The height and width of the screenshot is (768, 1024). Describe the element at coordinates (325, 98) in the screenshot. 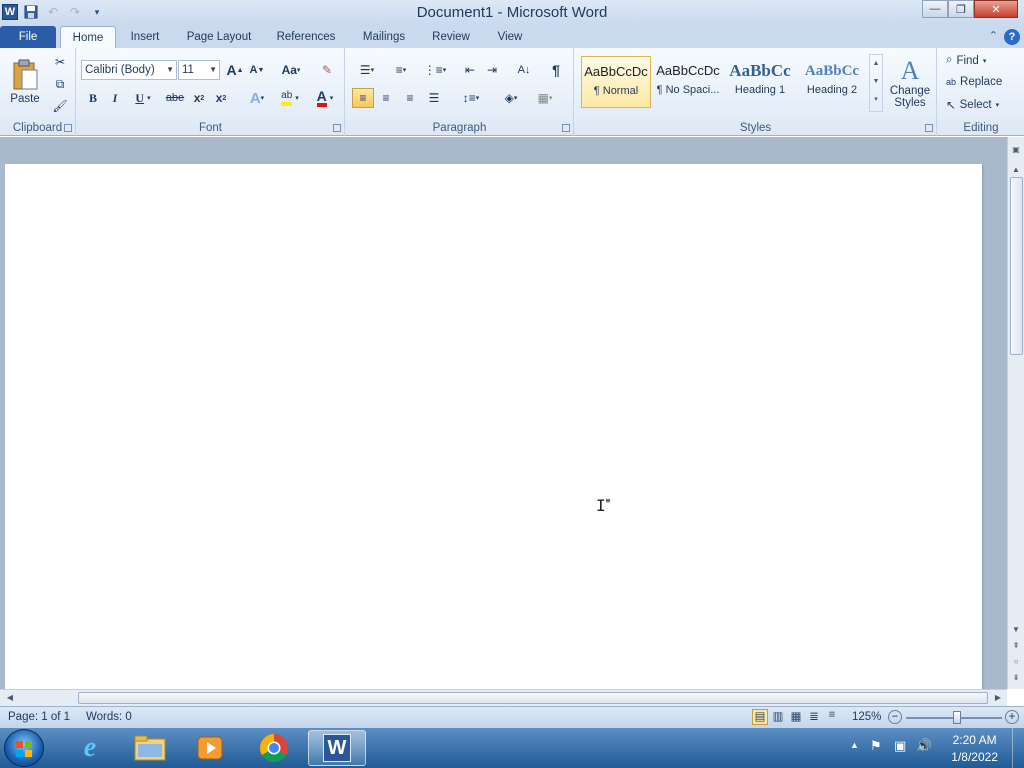

I see `font-color-button: A ▾` at that location.